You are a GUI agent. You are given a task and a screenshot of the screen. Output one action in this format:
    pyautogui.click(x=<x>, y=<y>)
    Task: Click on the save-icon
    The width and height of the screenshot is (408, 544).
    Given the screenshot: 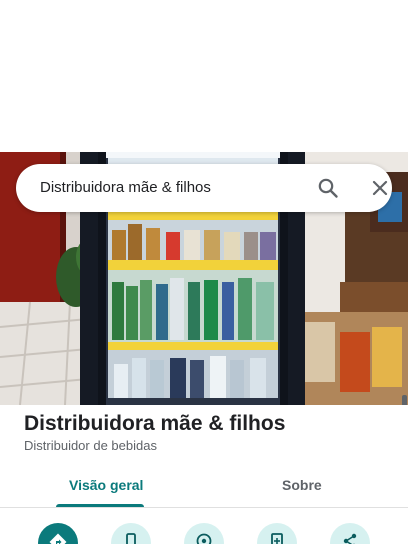 What is the action you would take?
    pyautogui.click(x=277, y=538)
    